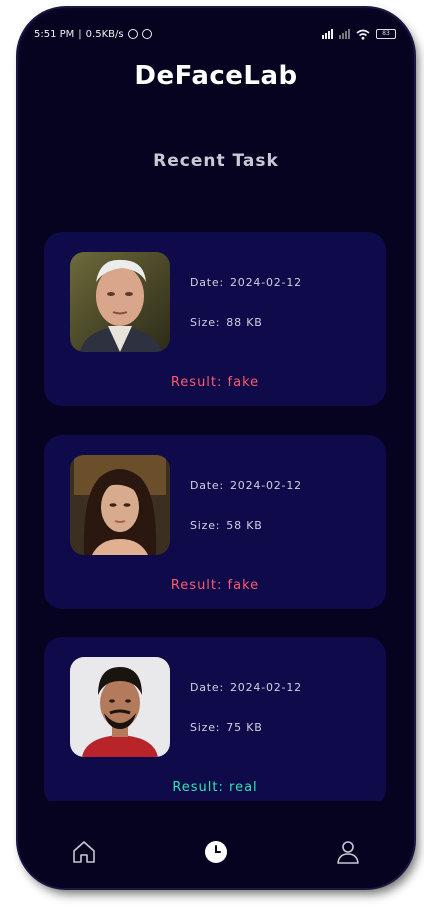 The width and height of the screenshot is (424, 908). What do you see at coordinates (215, 34) in the screenshot?
I see `status-bar: 5:51 PM | 0.5KB/s 83` at bounding box center [215, 34].